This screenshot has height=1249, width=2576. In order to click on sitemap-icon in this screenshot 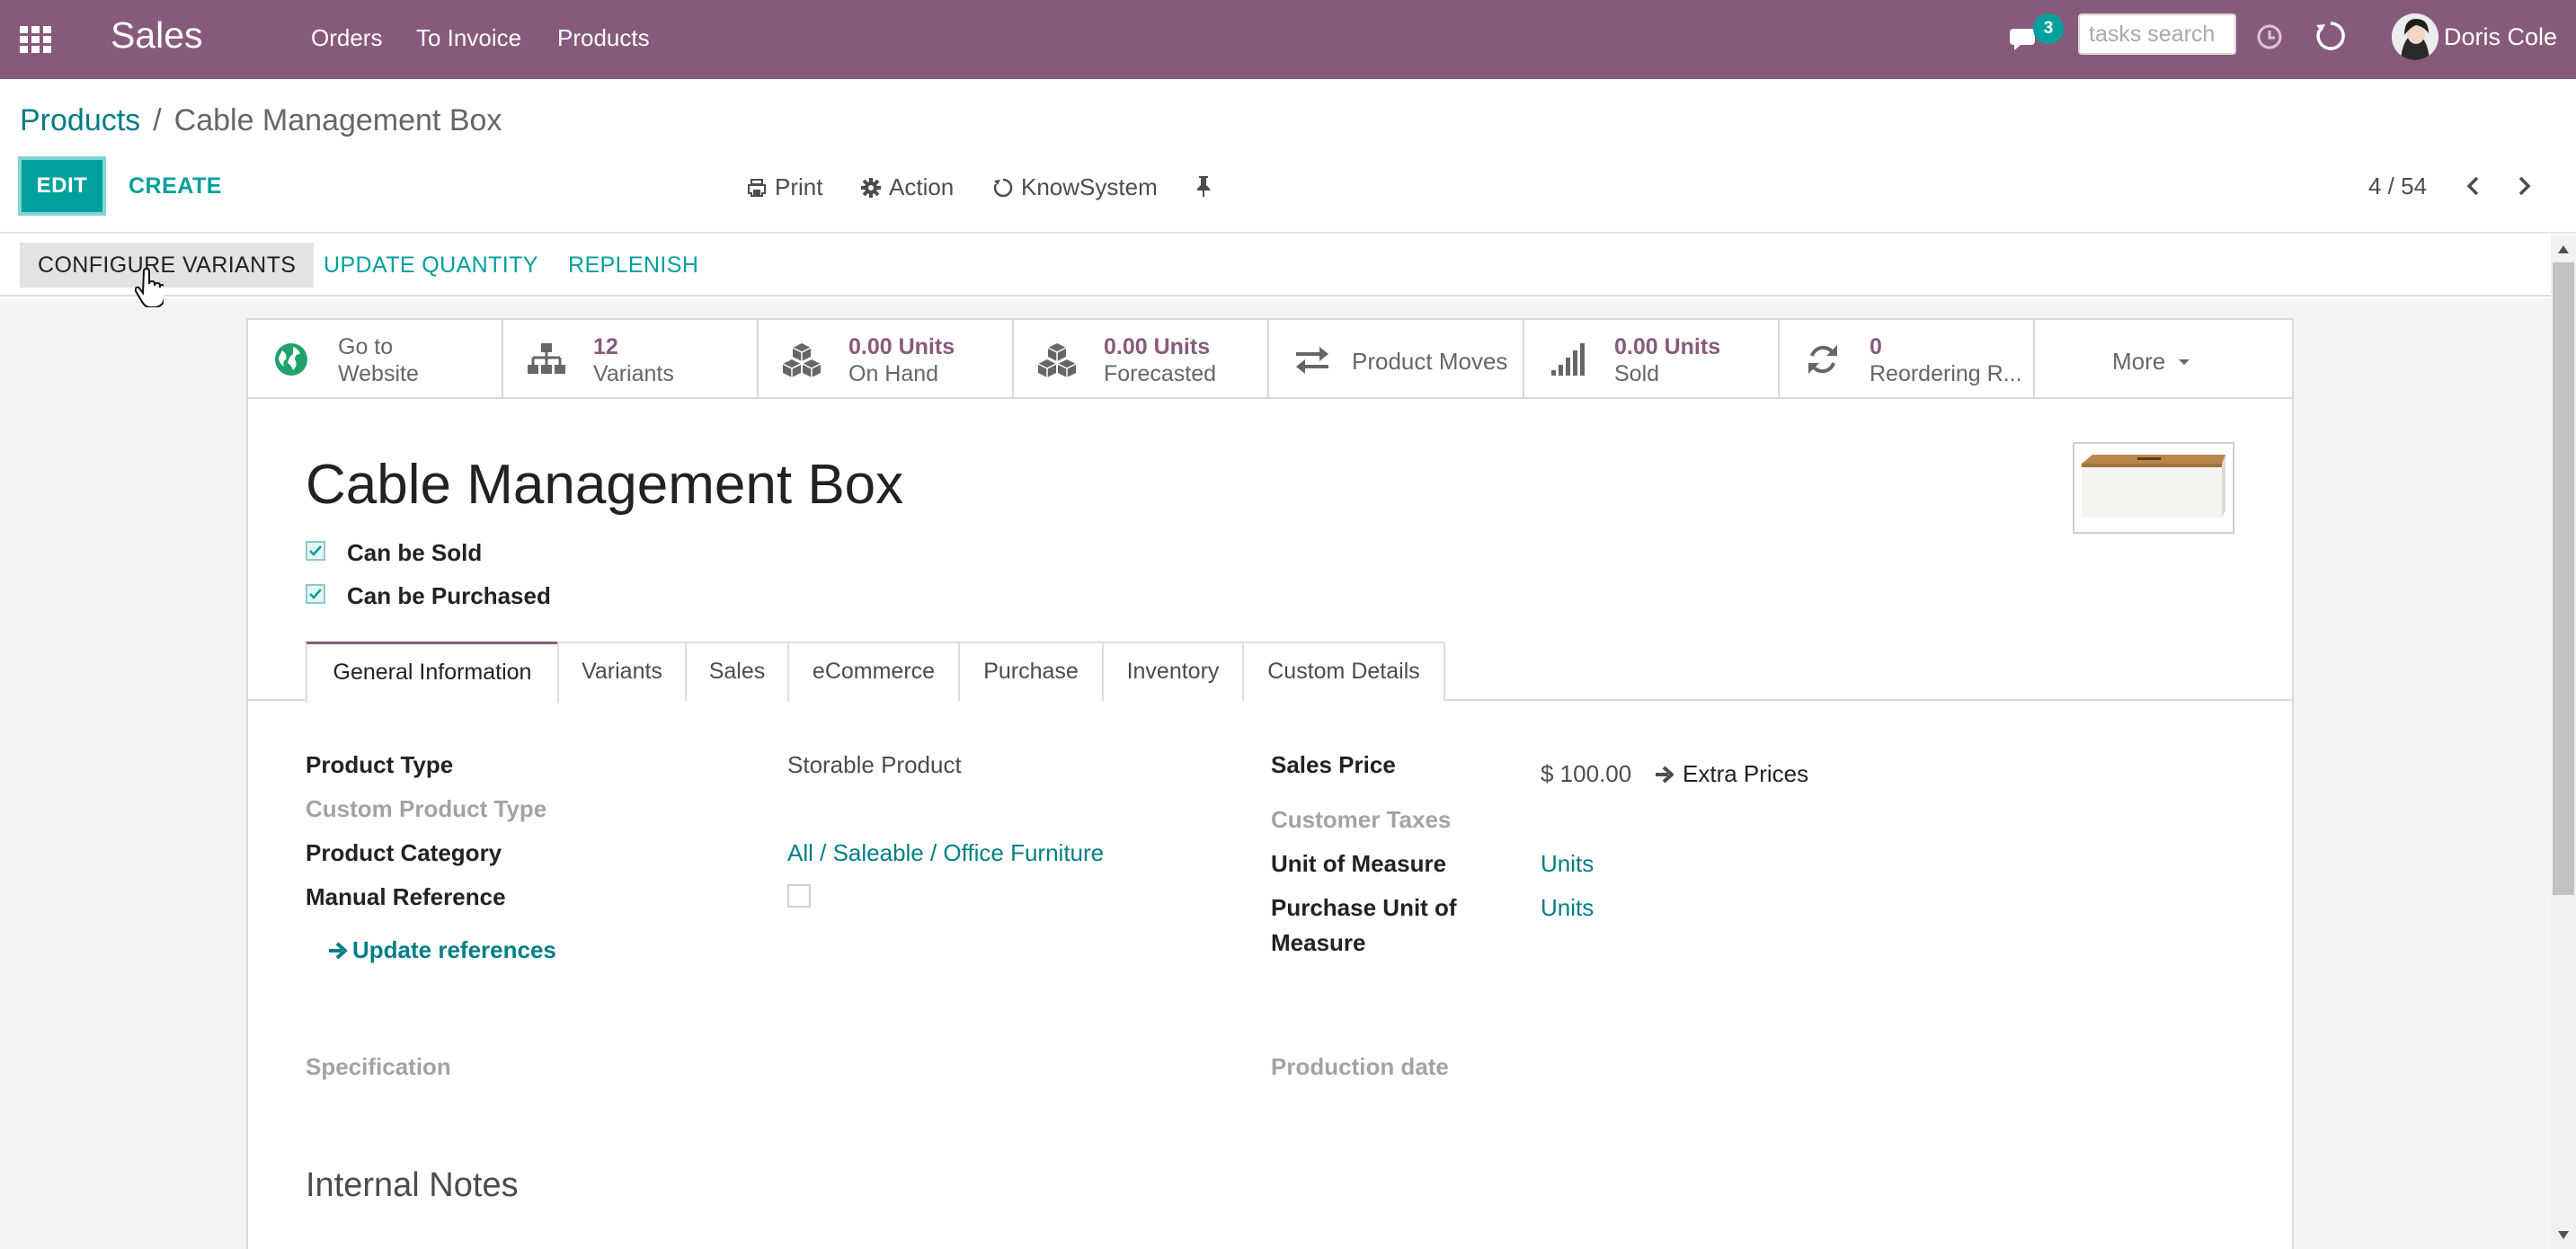, I will do `click(546, 358)`.